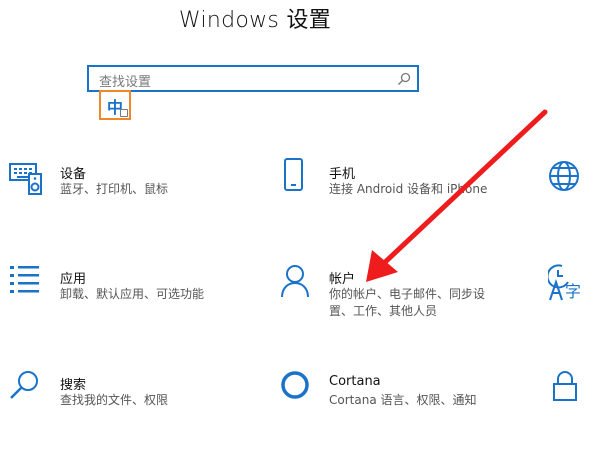 This screenshot has height=450, width=600. I want to click on time-language-icon: 字, so click(564, 282).